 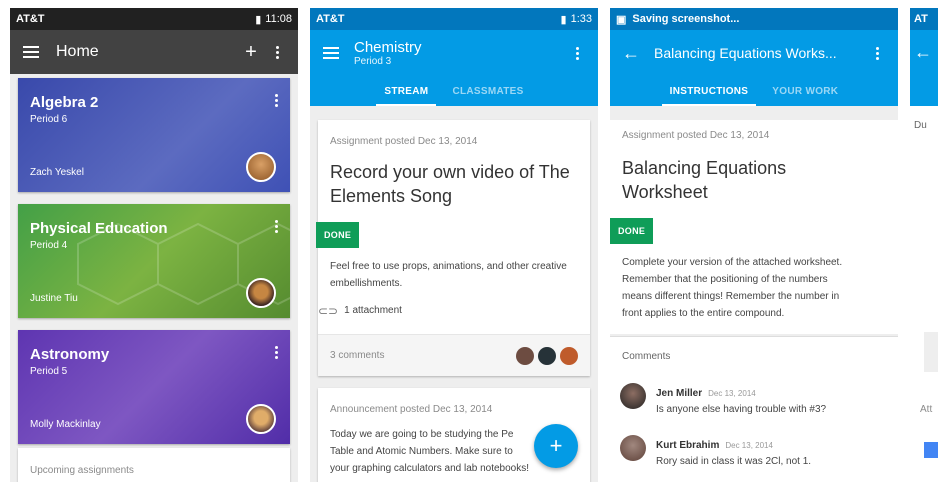 What do you see at coordinates (411, 409) in the screenshot?
I see `announcement-meta: Announcement posted Dec 13, 2014` at bounding box center [411, 409].